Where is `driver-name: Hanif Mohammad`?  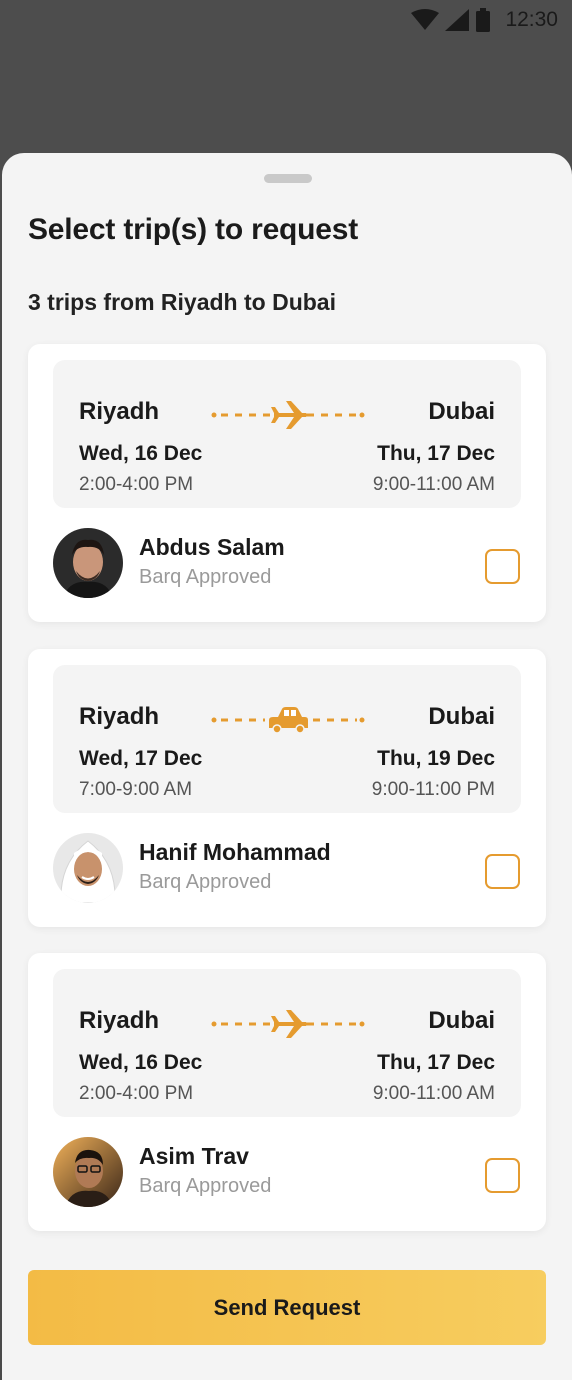 driver-name: Hanif Mohammad is located at coordinates (235, 852).